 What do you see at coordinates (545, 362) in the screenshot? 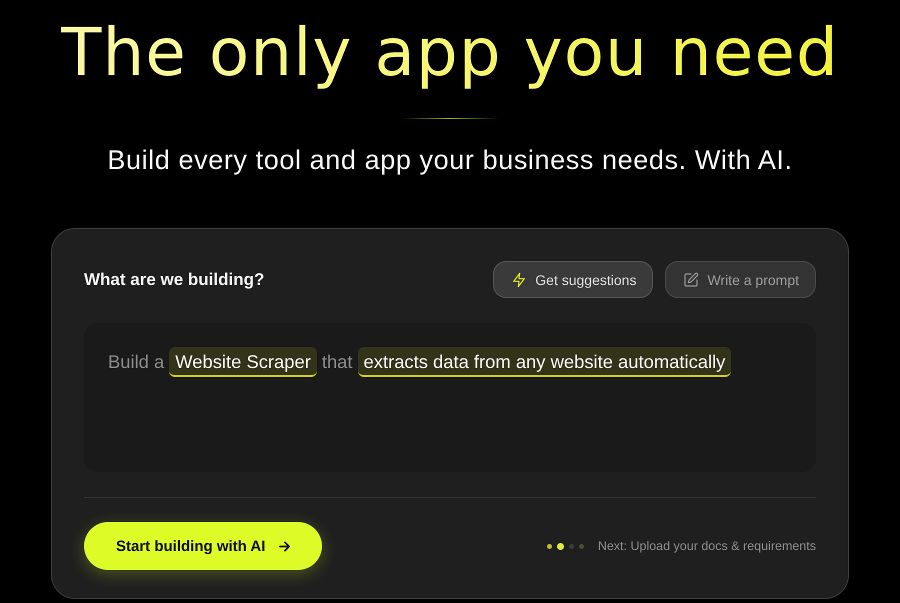
I see `highlighted-phrase: extracts data from any website automatically` at bounding box center [545, 362].